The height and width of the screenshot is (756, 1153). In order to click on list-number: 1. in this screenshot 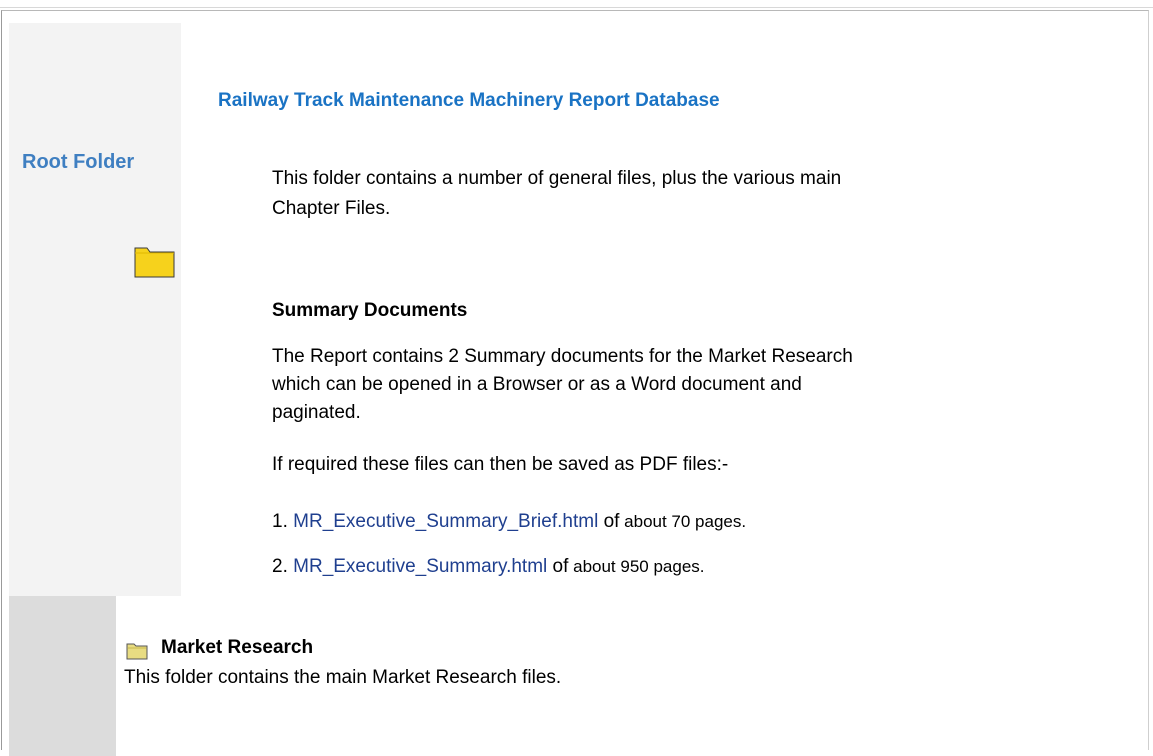, I will do `click(280, 521)`.